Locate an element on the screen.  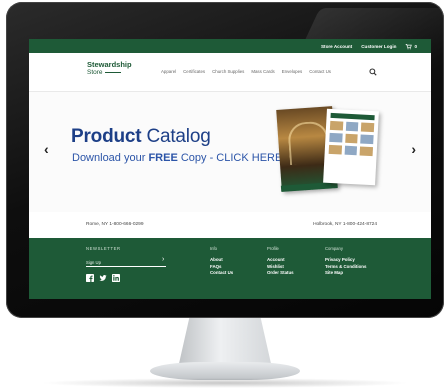
nav-item-apparel: Apparel is located at coordinates (168, 71).